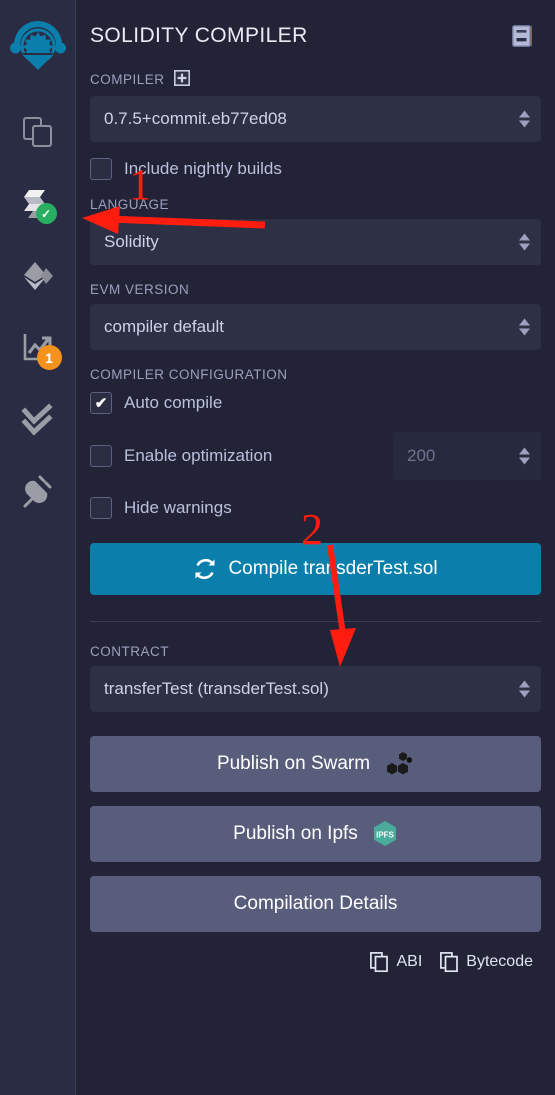  I want to click on compile-button: Compile transderTest.sol, so click(315, 569).